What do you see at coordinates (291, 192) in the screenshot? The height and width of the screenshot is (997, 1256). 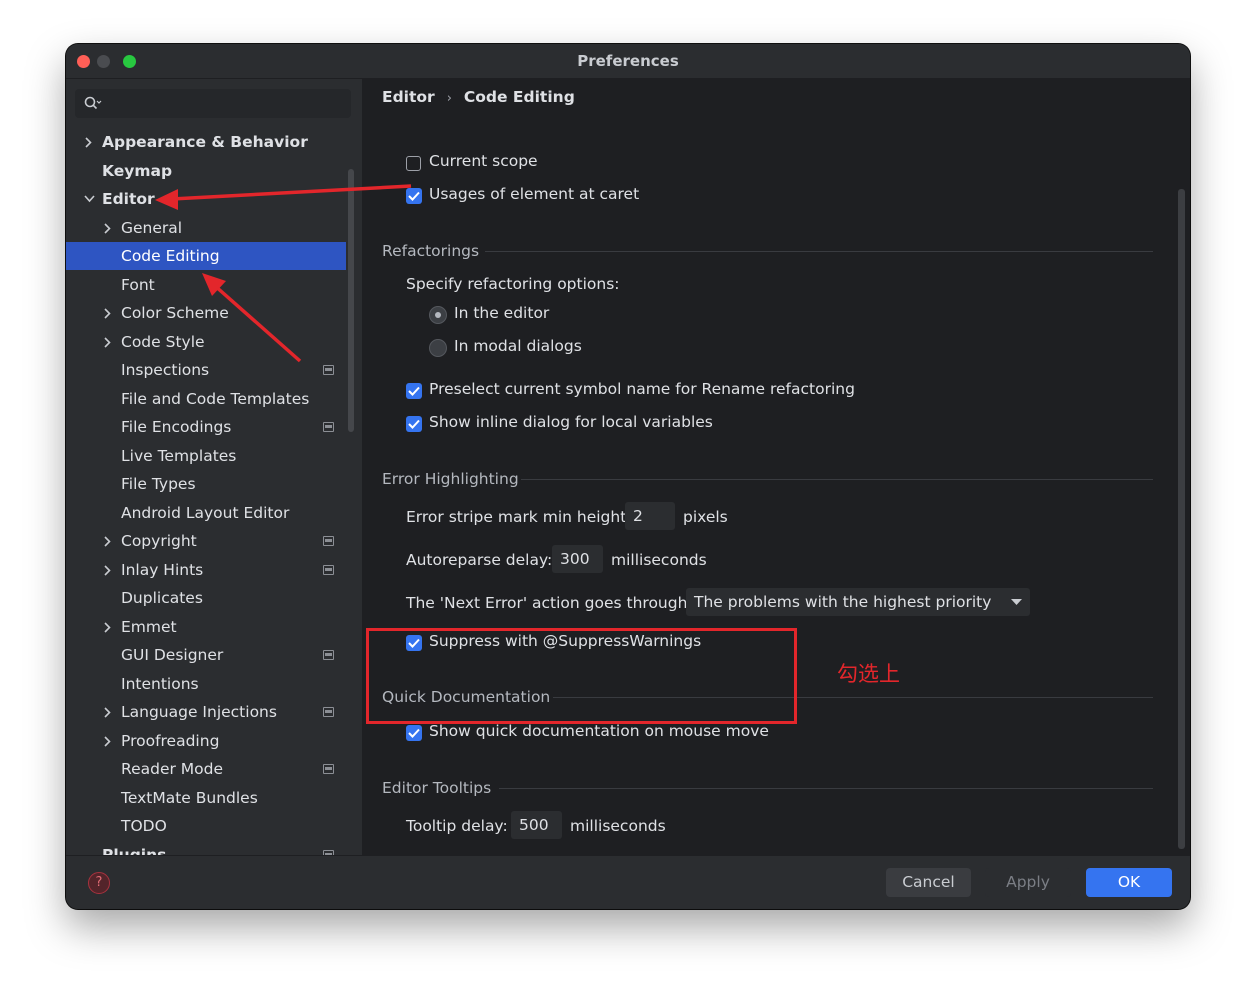 I see `arrow-to-editor` at bounding box center [291, 192].